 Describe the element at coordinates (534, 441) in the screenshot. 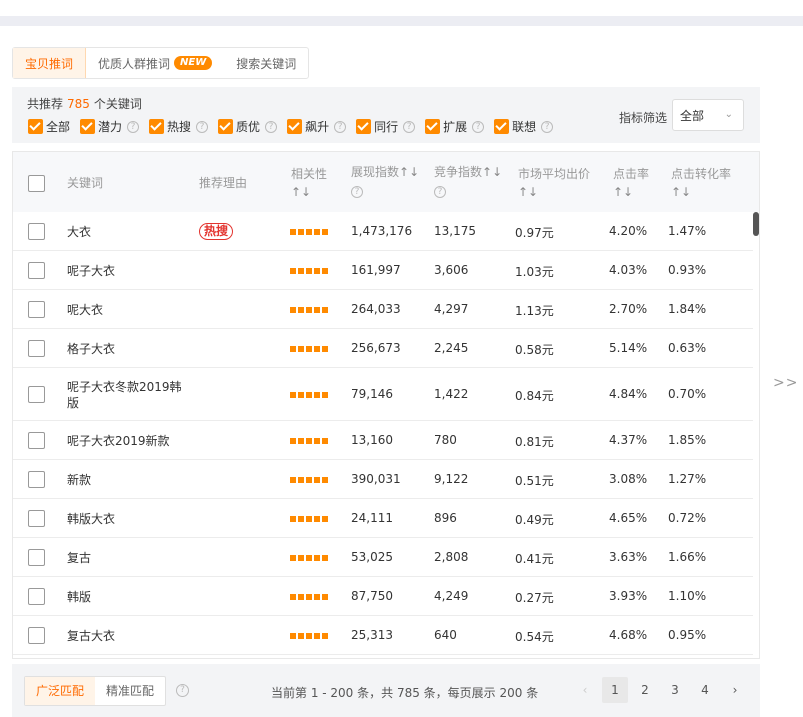

I see `bid-cell: 0.81元` at that location.